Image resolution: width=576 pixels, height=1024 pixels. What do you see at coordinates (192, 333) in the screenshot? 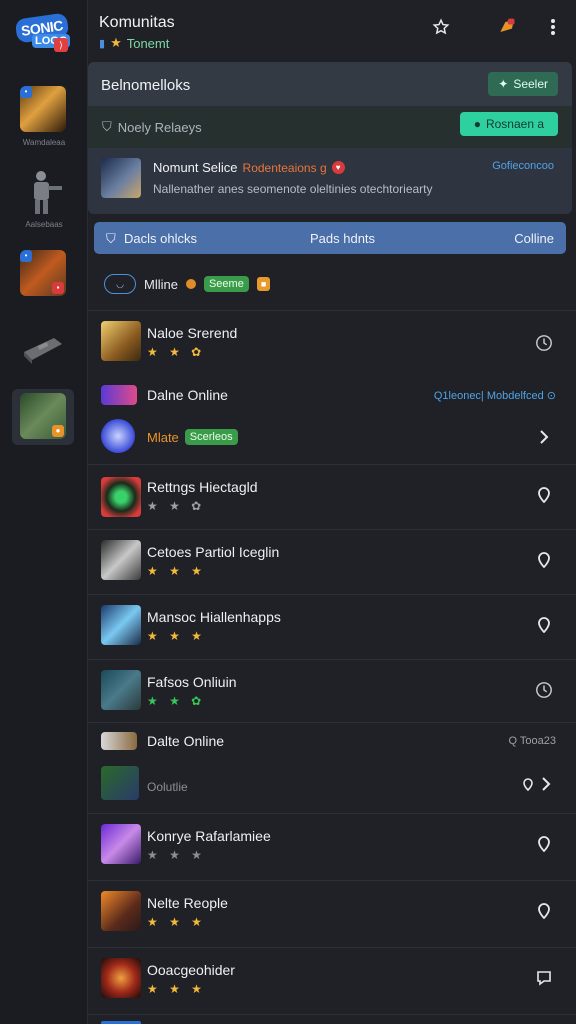
I see `item-name: Naloe Srerend` at bounding box center [192, 333].